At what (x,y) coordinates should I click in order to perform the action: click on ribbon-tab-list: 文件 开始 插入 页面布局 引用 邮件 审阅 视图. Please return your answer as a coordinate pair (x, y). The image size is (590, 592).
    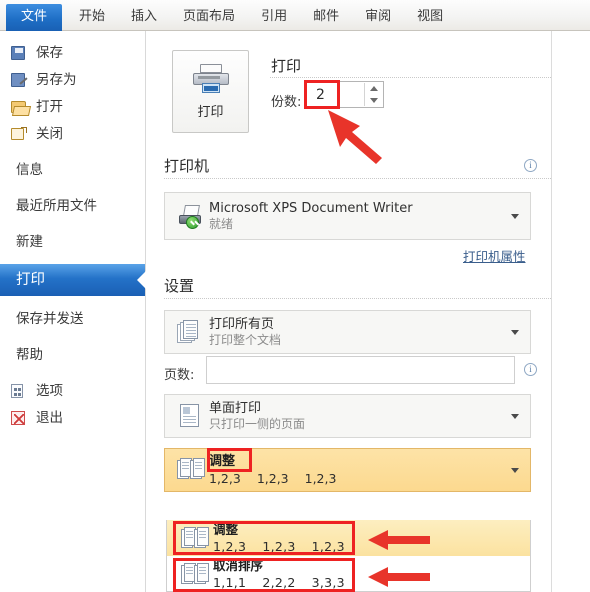
    Looking at the image, I should click on (295, 15).